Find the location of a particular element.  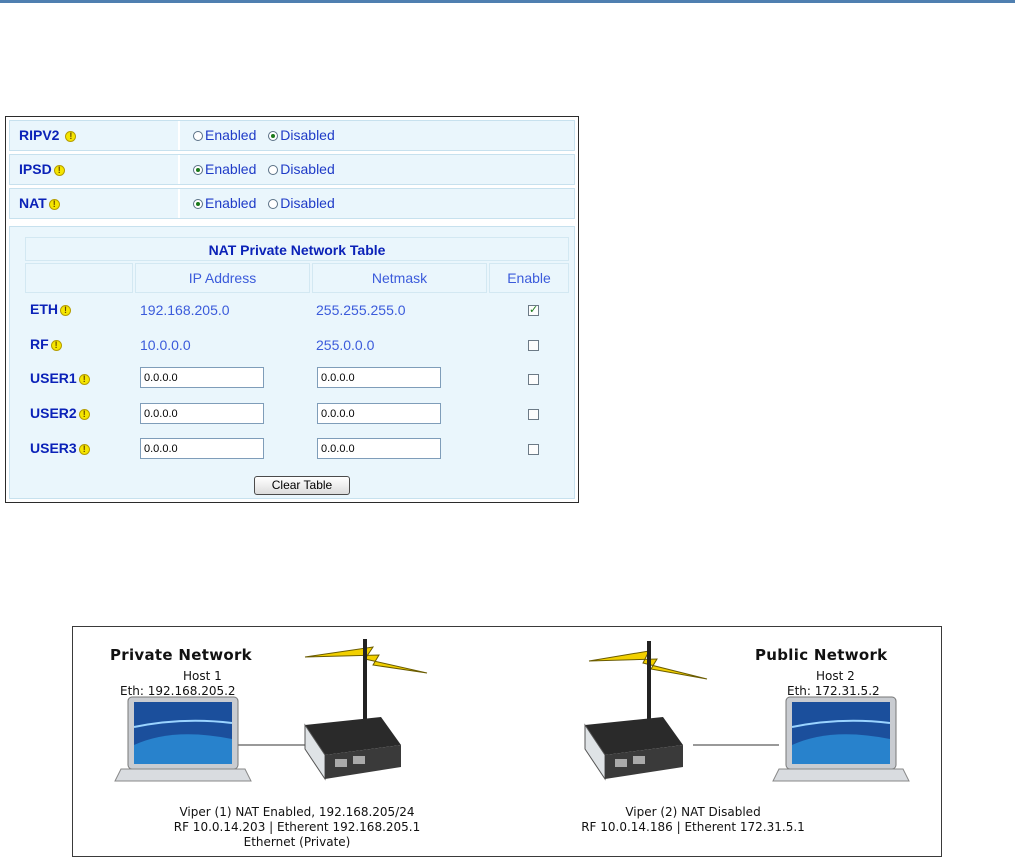

user3-ip-input is located at coordinates (202, 448).